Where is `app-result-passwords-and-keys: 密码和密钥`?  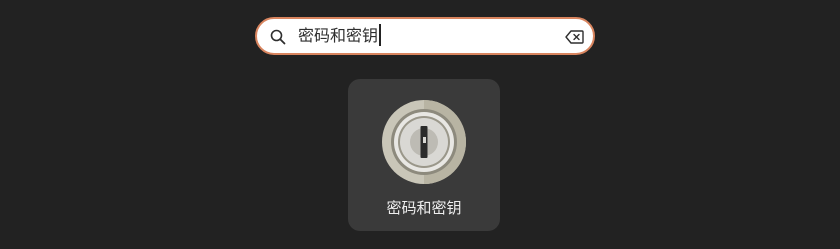 app-result-passwords-and-keys: 密码和密钥 is located at coordinates (424, 155).